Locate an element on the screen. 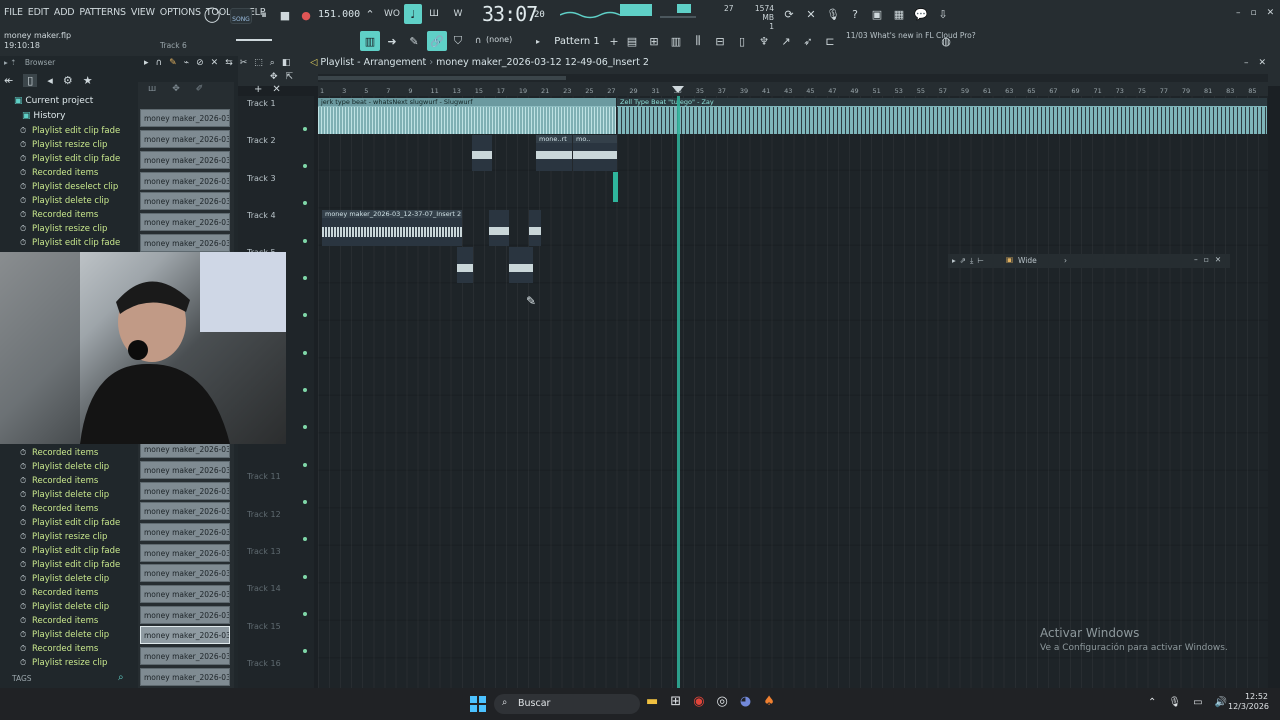 The image size is (1280, 720). globe-icon: ◍ is located at coordinates (946, 41).